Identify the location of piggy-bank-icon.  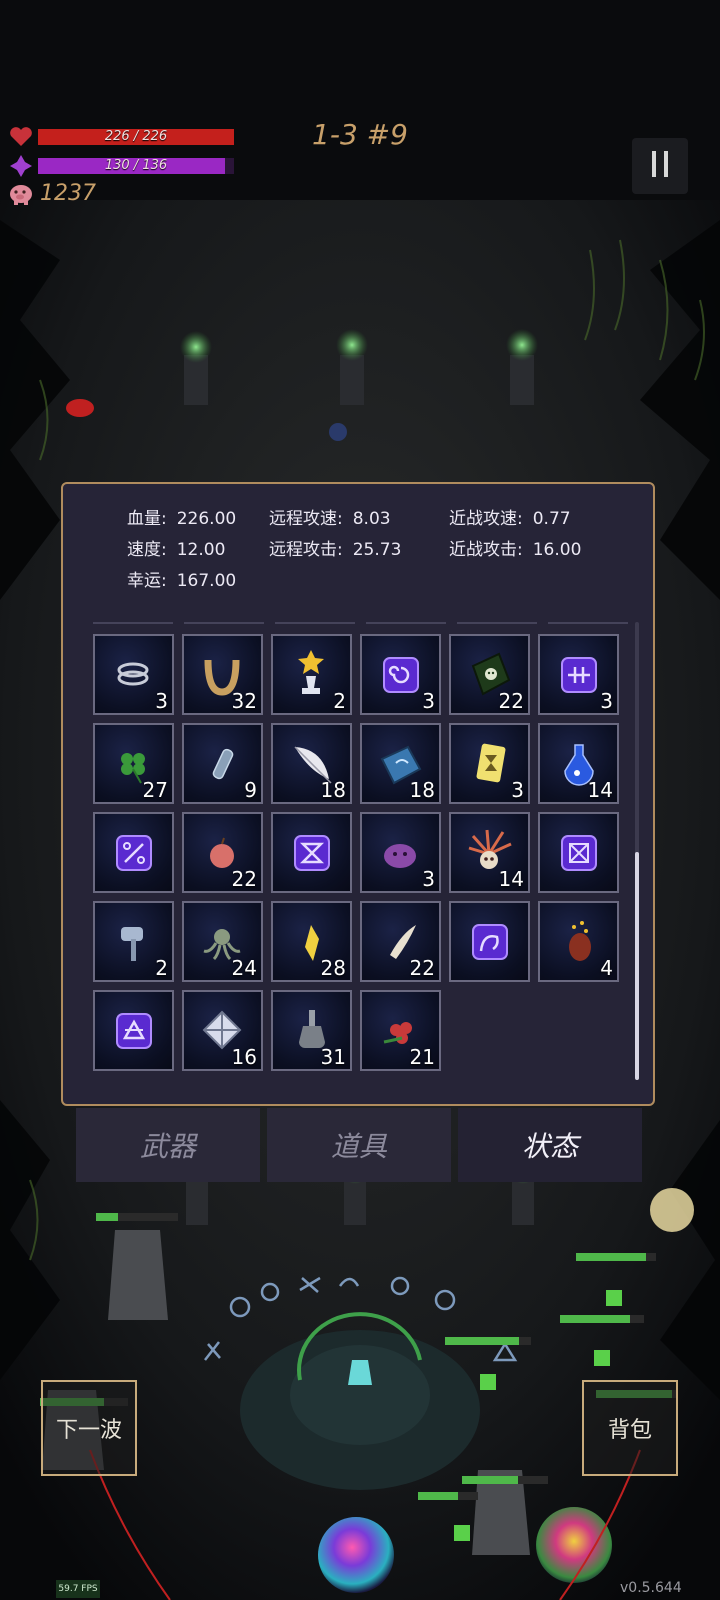
(21, 193).